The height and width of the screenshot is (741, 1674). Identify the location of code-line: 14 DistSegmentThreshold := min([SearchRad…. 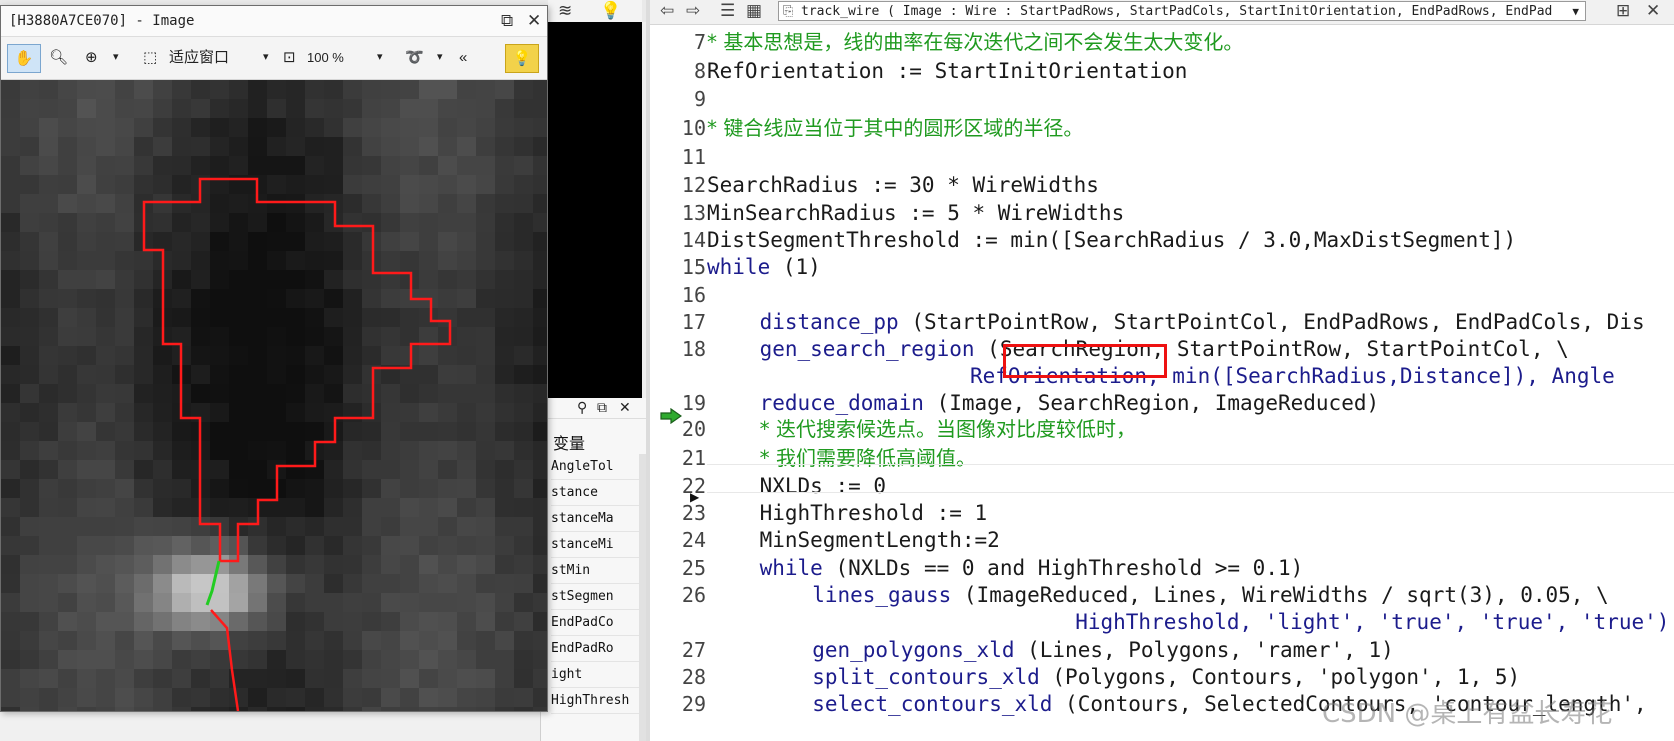
(1162, 240).